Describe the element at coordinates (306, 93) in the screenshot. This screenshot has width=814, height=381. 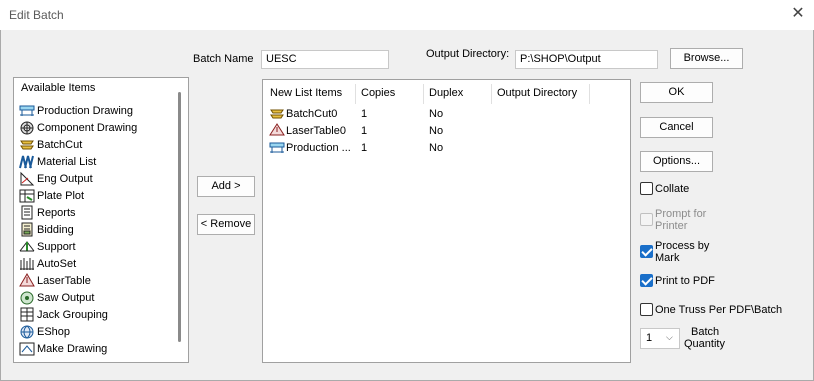
I see `column-header-name: New List Items` at that location.